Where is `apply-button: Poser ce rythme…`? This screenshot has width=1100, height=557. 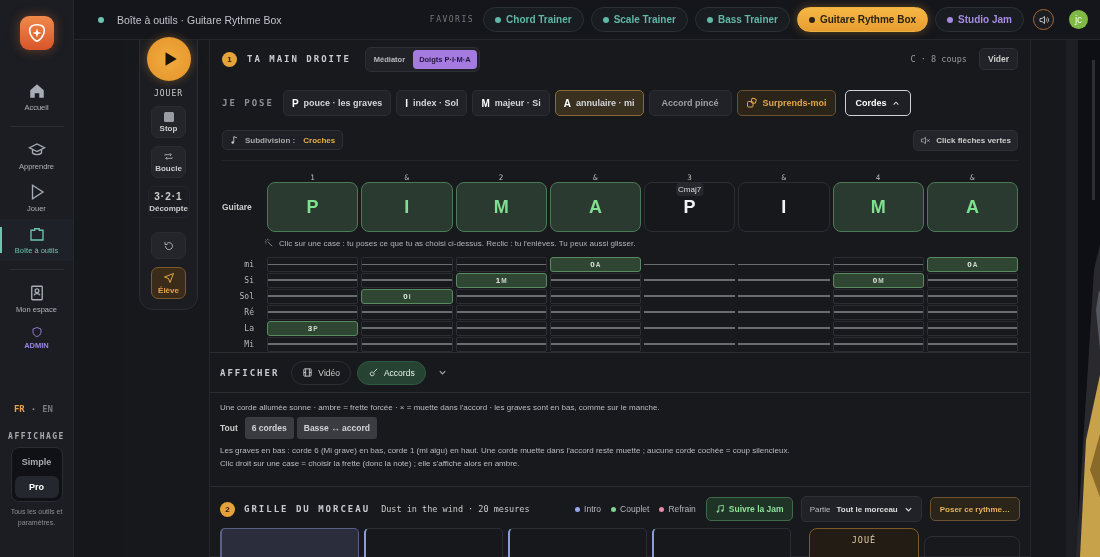 apply-button: Poser ce rythme… is located at coordinates (974, 509).